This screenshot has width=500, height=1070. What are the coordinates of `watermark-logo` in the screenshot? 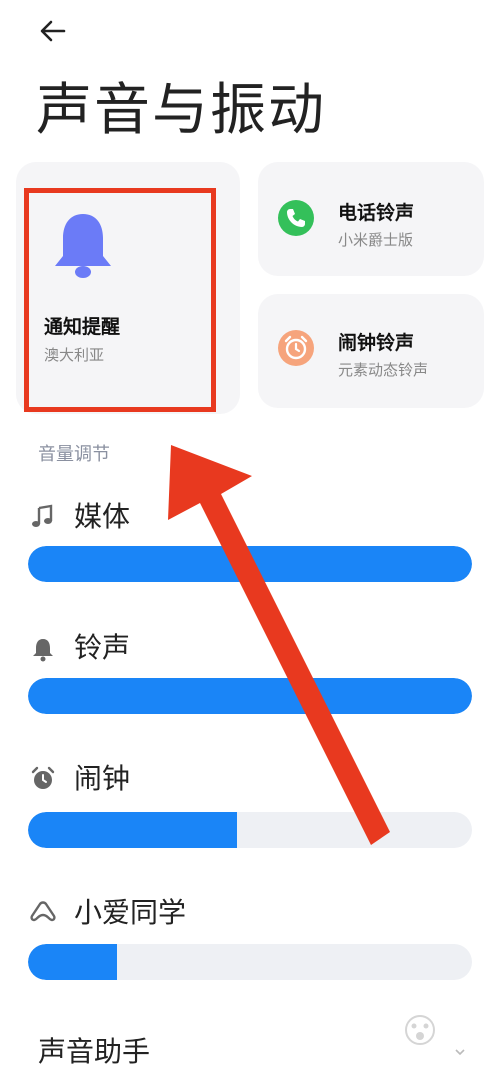 It's located at (420, 1030).